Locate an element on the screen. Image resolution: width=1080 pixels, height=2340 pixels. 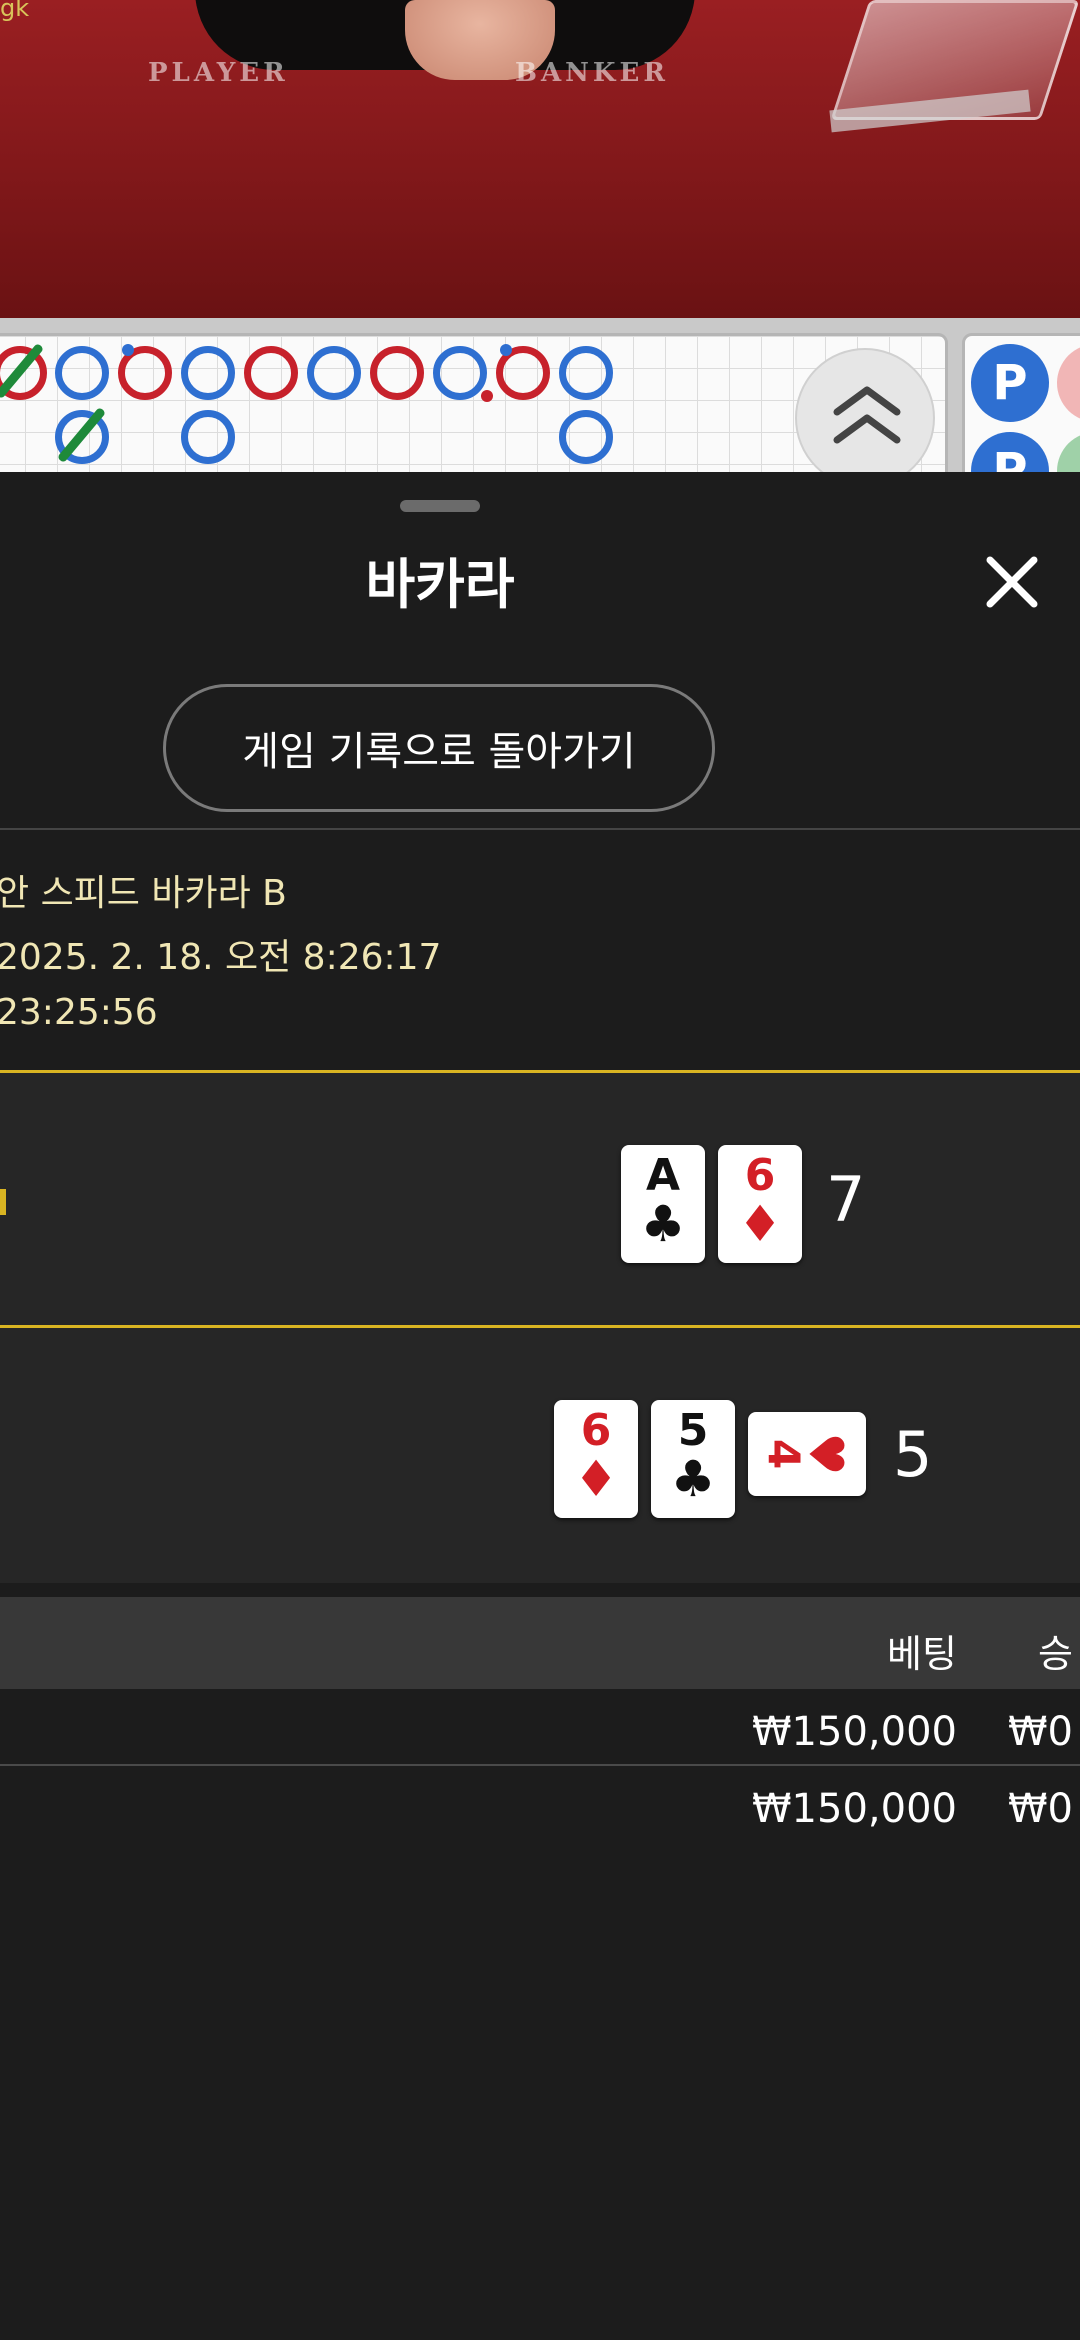
playing-card: A ♣ is located at coordinates (663, 1204).